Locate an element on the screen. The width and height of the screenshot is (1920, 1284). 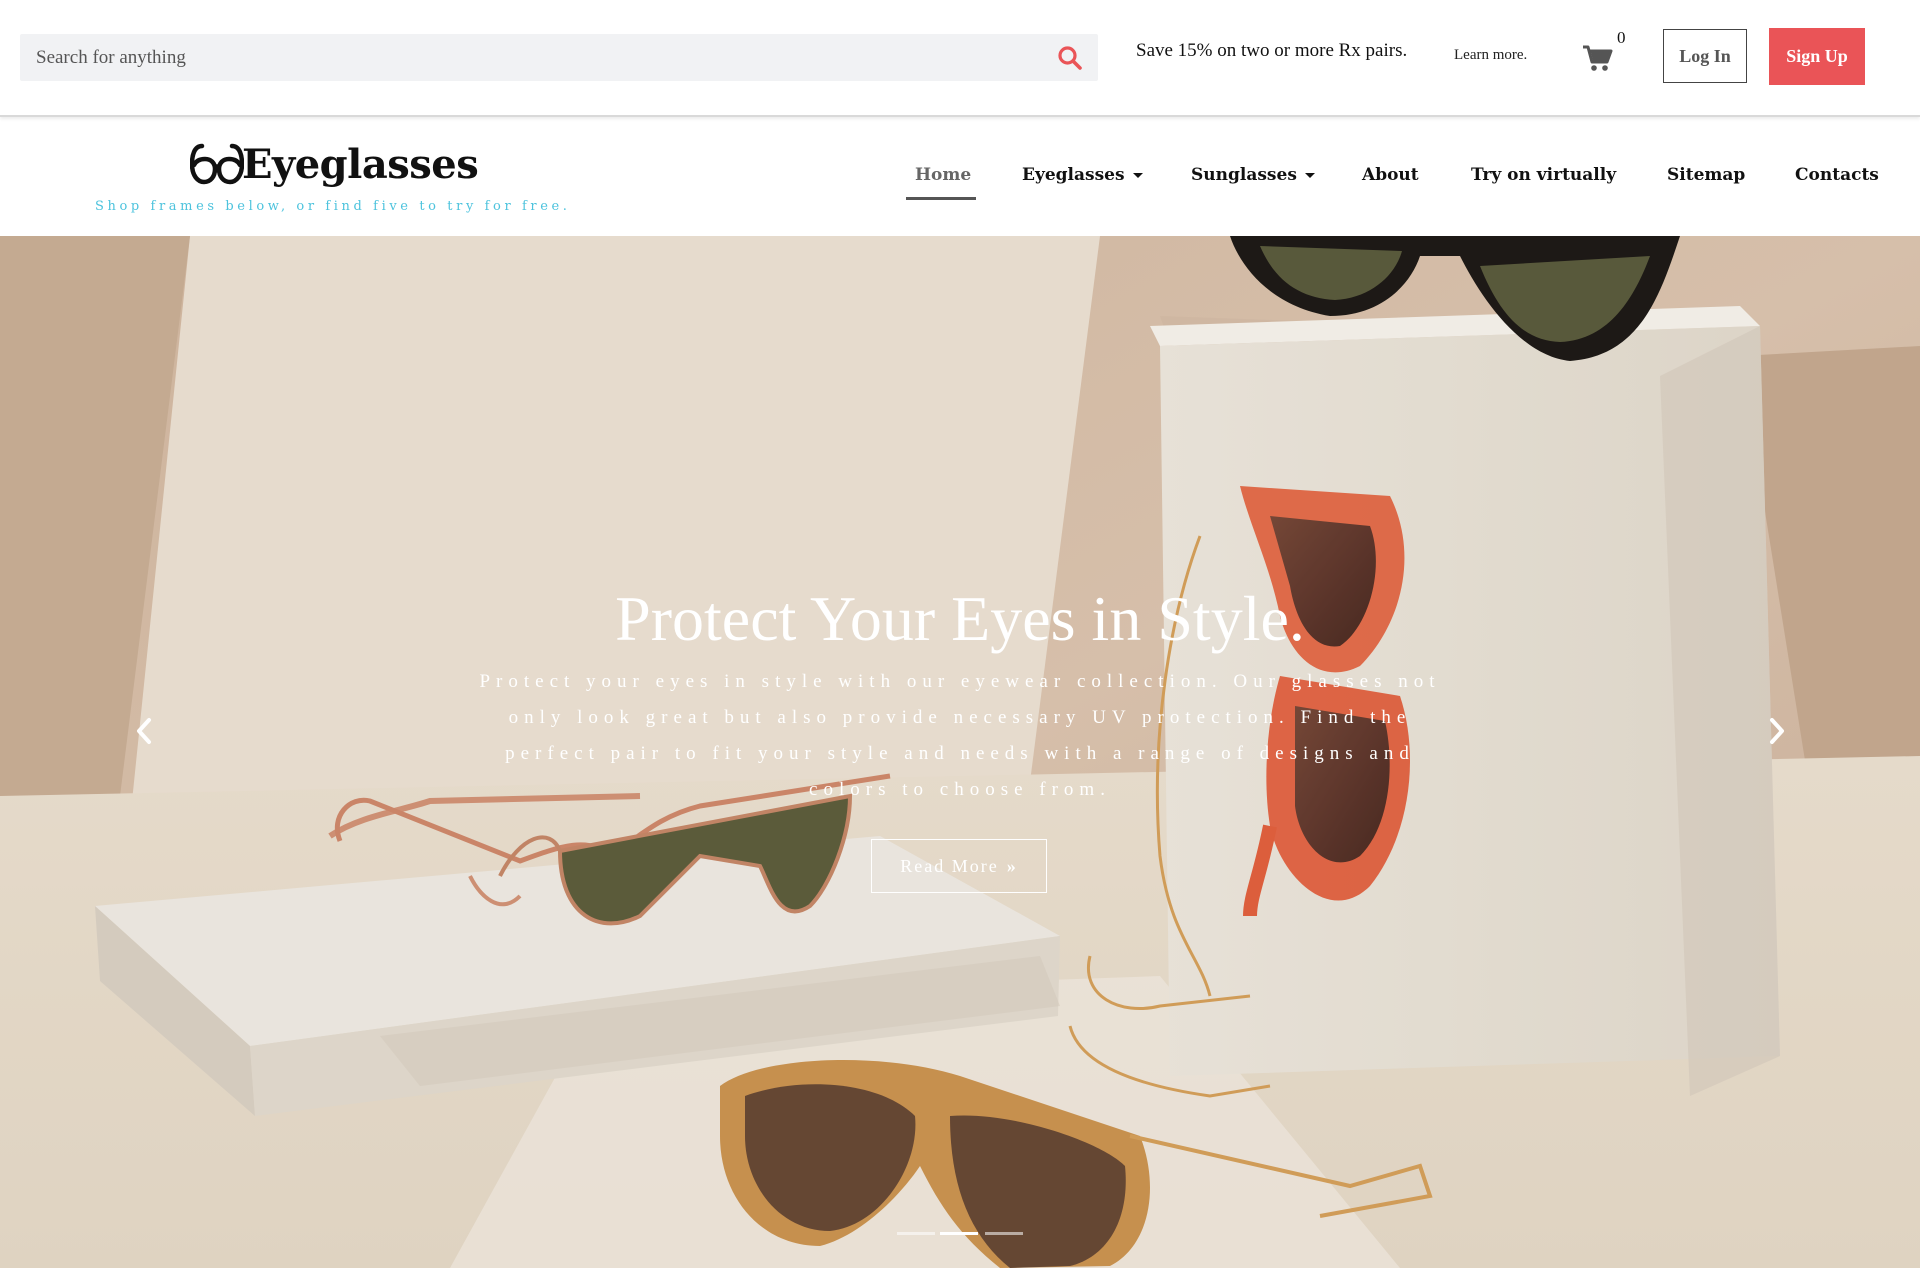
search-bar is located at coordinates (559, 57).